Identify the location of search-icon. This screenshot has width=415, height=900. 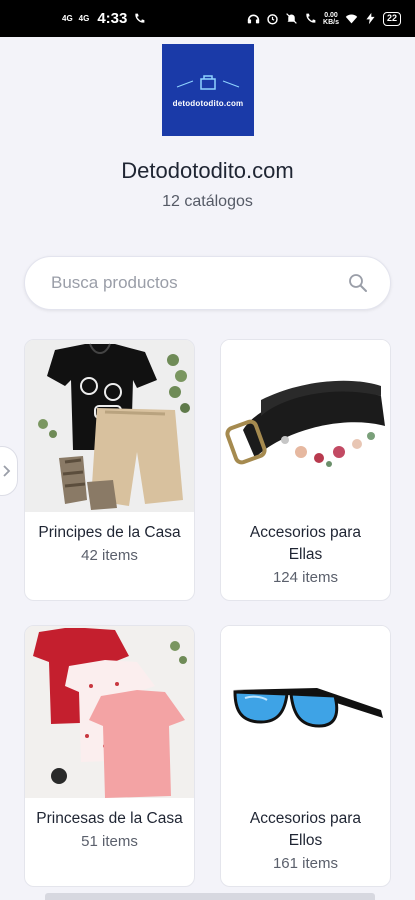
(358, 283).